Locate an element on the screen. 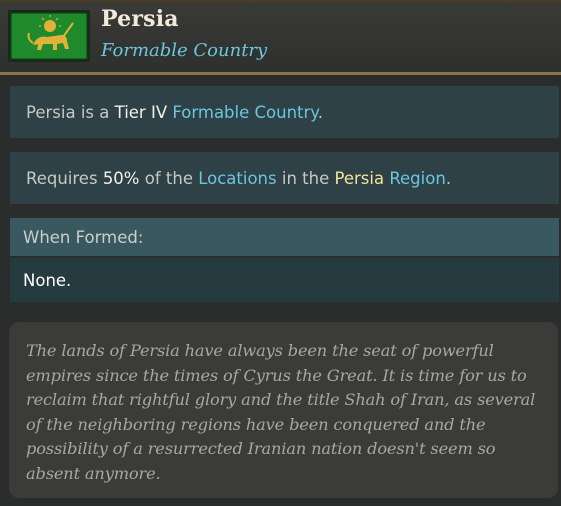  when-formed-header: When Formed: is located at coordinates (284, 237).